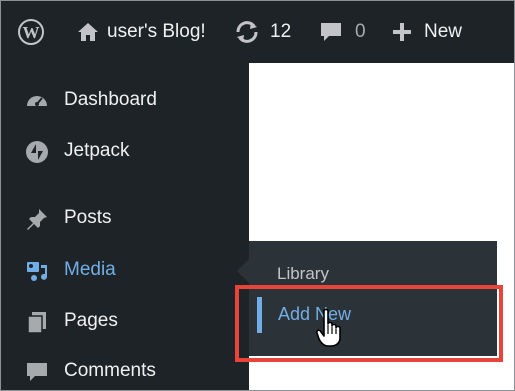  Describe the element at coordinates (90, 269) in the screenshot. I see `menu-label-media: Media` at that location.